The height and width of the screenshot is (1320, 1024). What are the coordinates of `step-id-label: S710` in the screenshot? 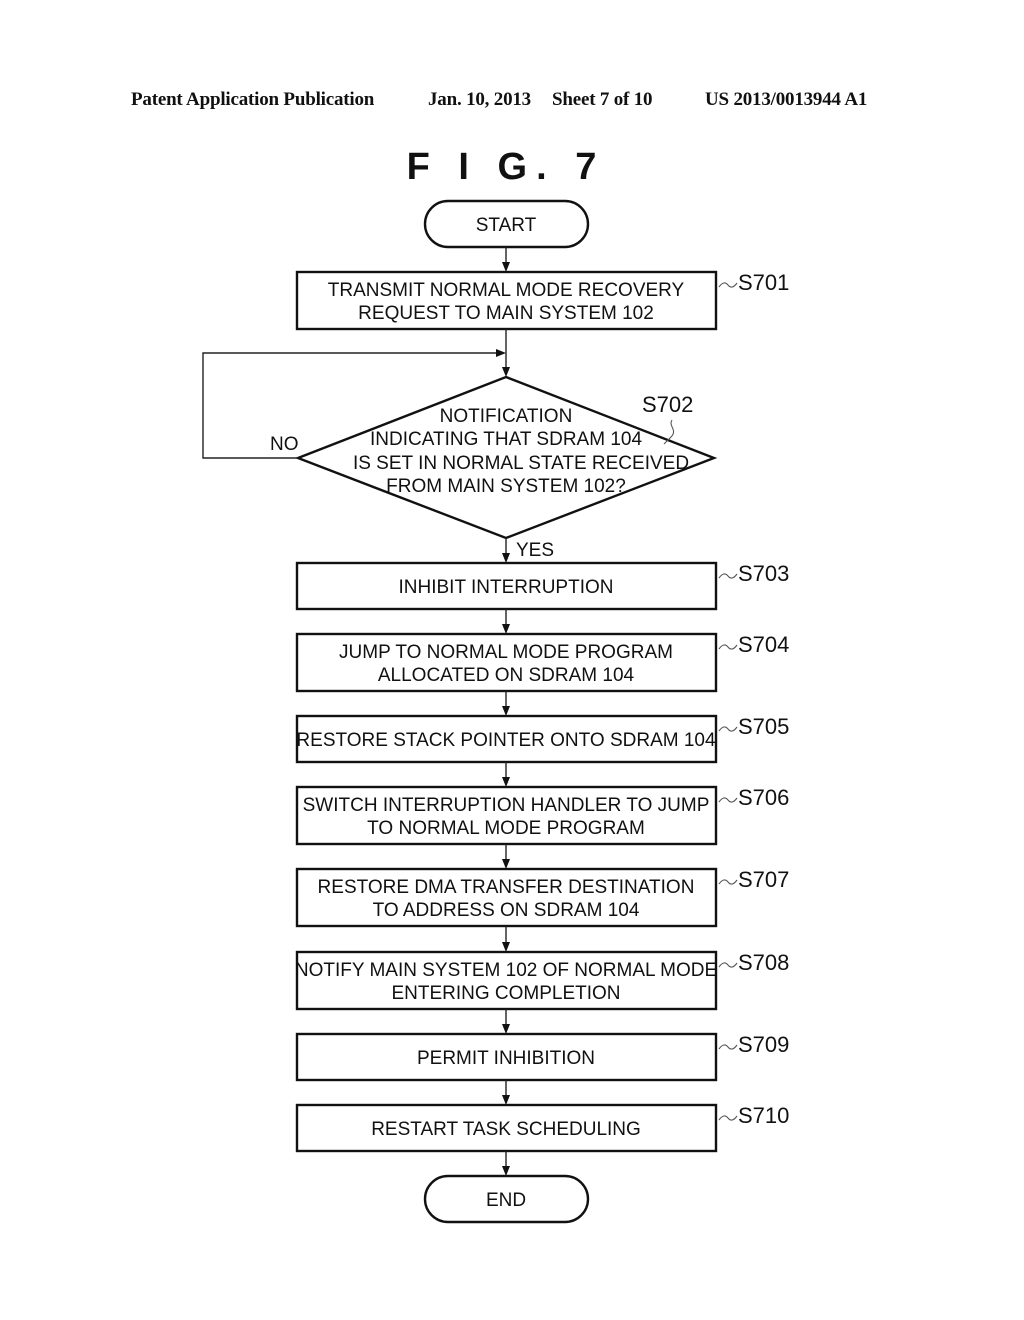 It's located at (763, 1115).